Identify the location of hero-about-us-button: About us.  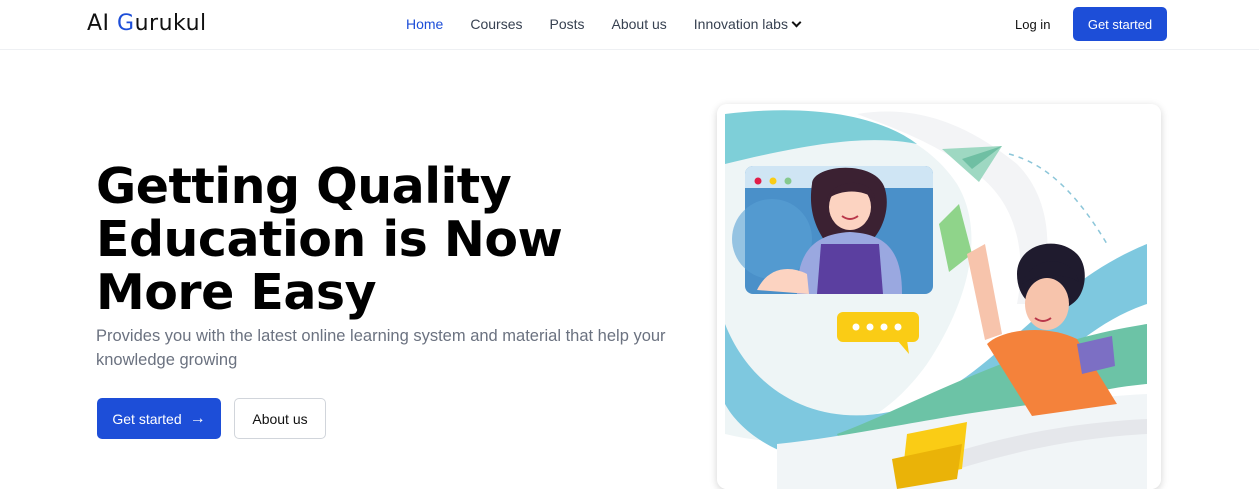
(280, 418).